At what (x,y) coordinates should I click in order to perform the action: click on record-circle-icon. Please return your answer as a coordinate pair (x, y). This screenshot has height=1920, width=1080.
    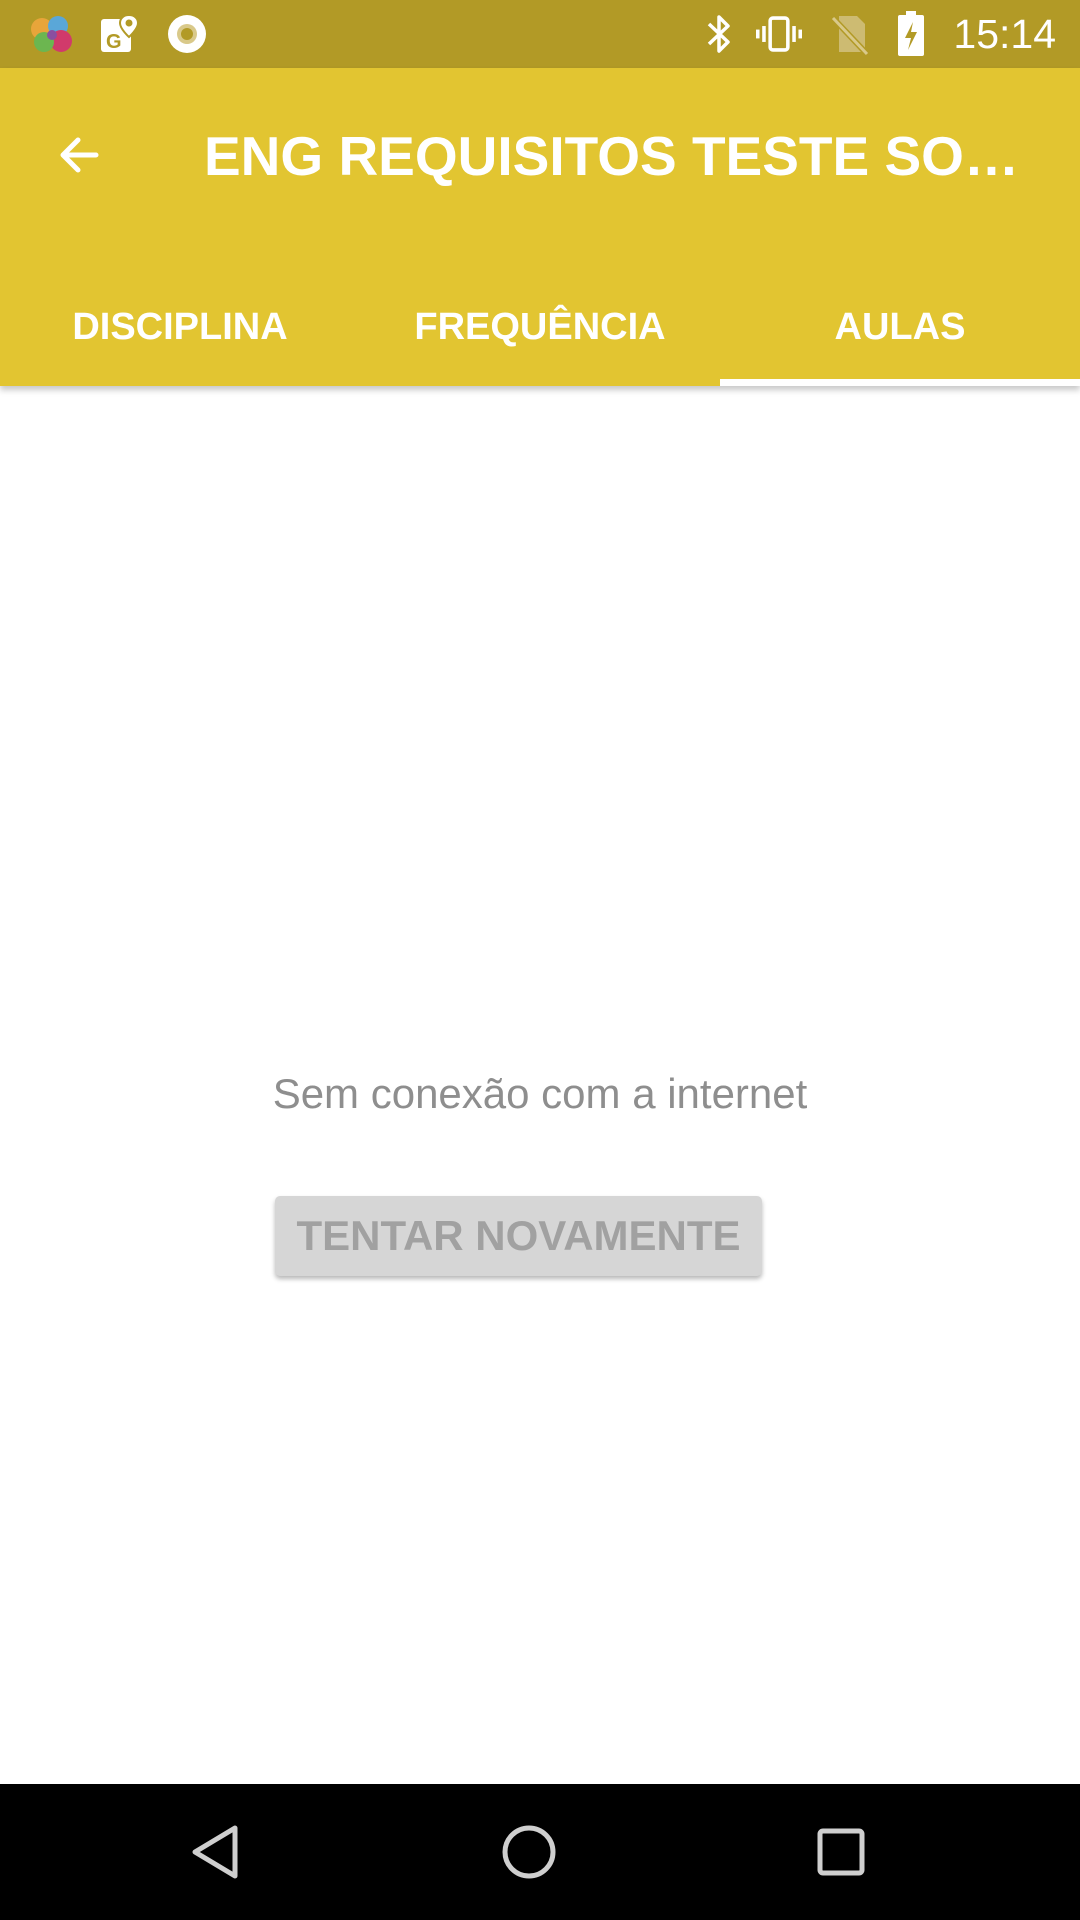
    Looking at the image, I should click on (187, 34).